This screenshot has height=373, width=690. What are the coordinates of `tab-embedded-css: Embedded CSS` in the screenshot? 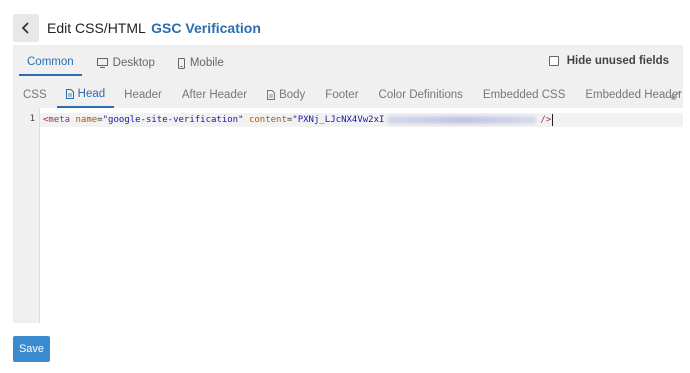 It's located at (524, 95).